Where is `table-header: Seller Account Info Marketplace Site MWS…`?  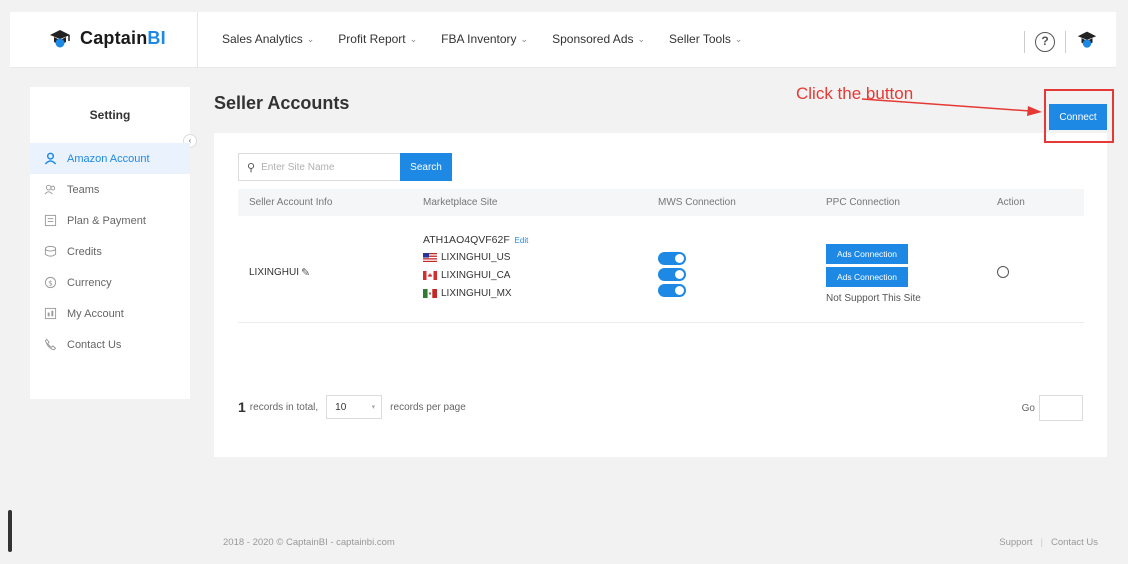 table-header: Seller Account Info Marketplace Site MWS… is located at coordinates (661, 202).